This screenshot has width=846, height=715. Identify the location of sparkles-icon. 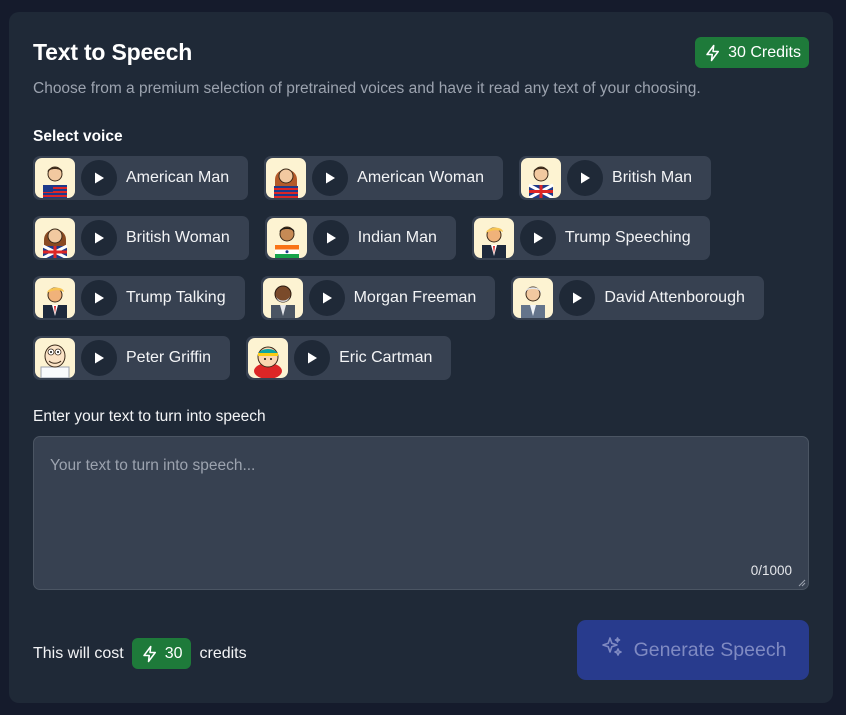
(612, 650).